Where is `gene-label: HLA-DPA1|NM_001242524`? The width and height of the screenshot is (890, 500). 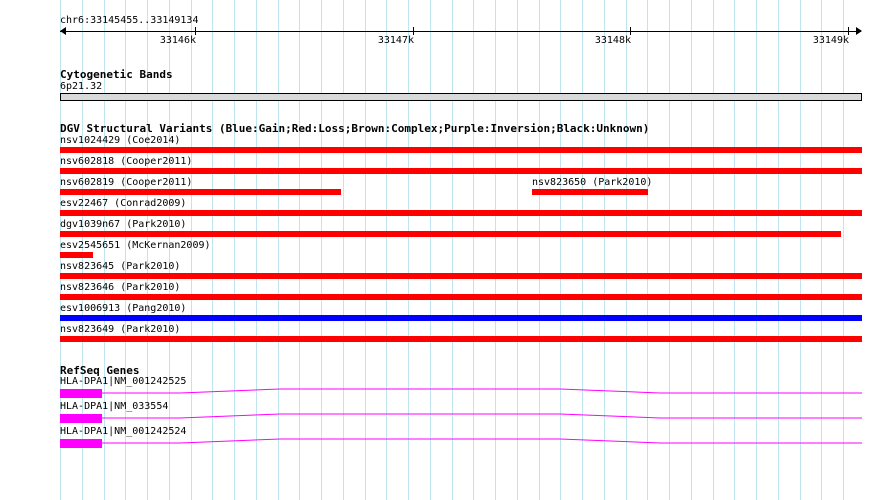
gene-label: HLA-DPA1|NM_001242524 is located at coordinates (123, 431).